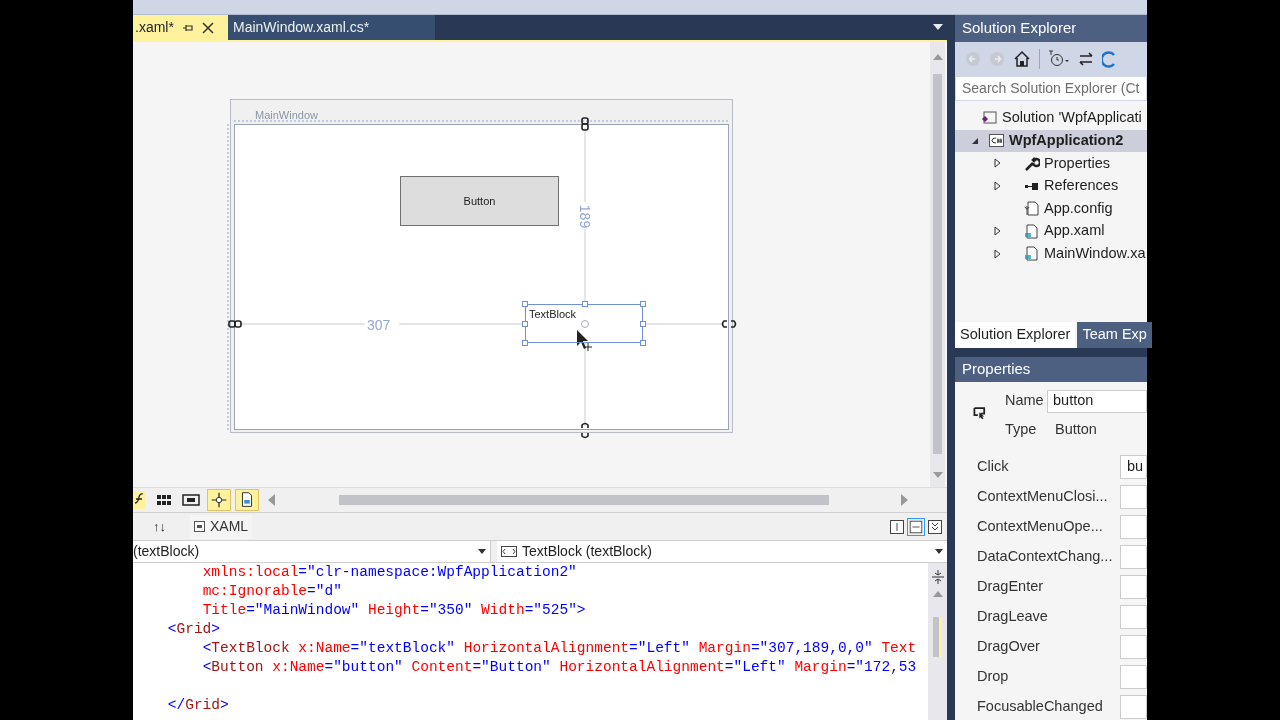 Image resolution: width=1280 pixels, height=720 pixels. Describe the element at coordinates (1025, 401) in the screenshot. I see `field-label: Name` at that location.